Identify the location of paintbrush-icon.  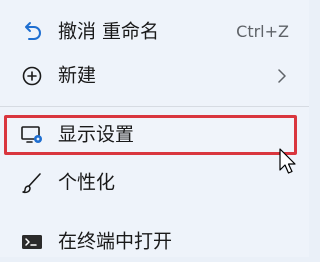
(32, 183).